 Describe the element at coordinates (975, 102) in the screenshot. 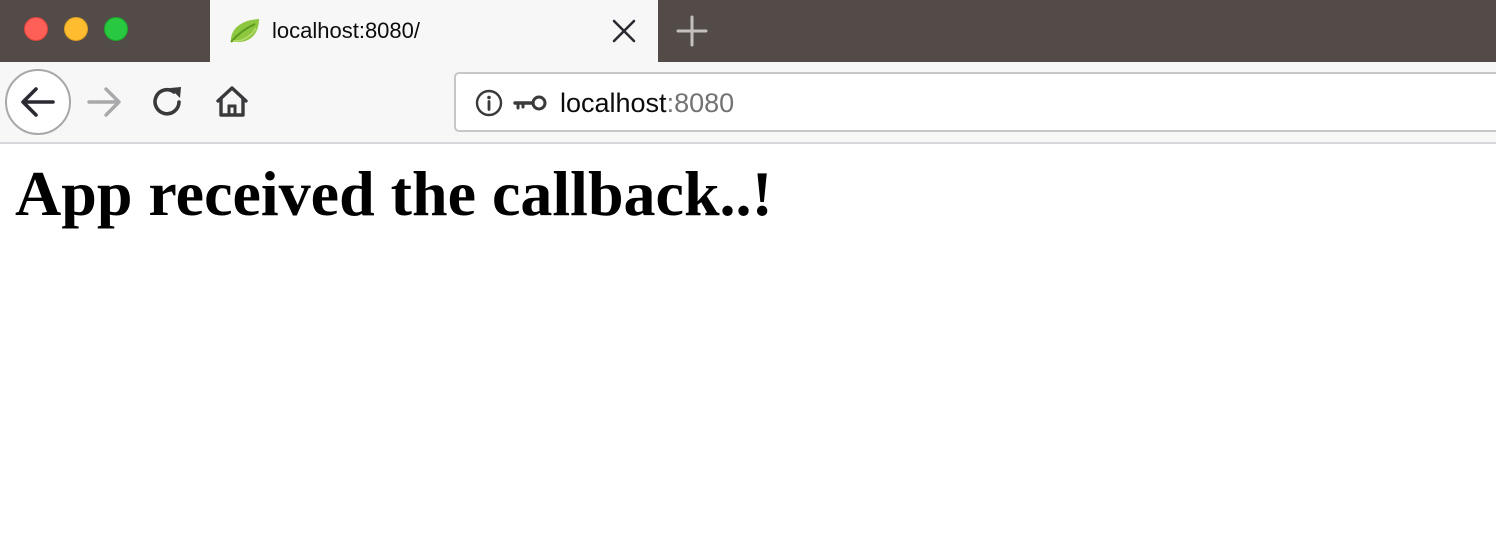

I see `url-bar: localhost:8080` at that location.